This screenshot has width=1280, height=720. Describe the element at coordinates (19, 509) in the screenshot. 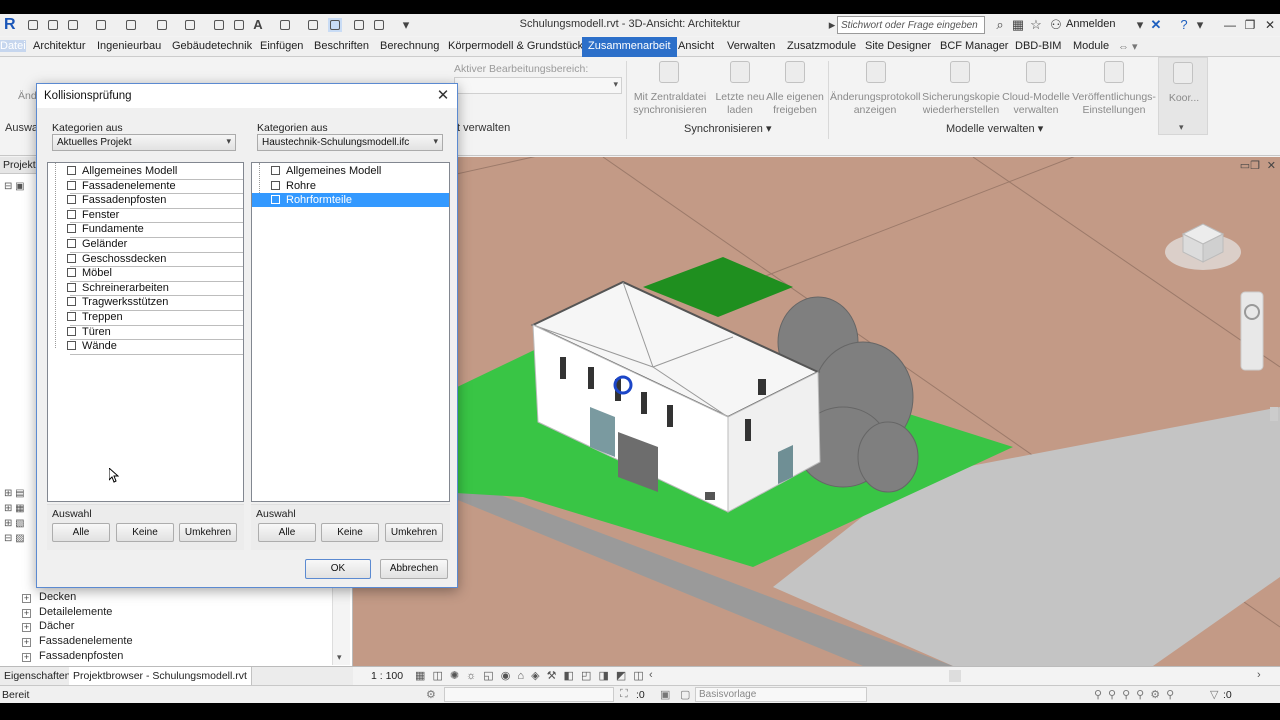

I see `schedules-node-icon: ⊞ ▦` at that location.